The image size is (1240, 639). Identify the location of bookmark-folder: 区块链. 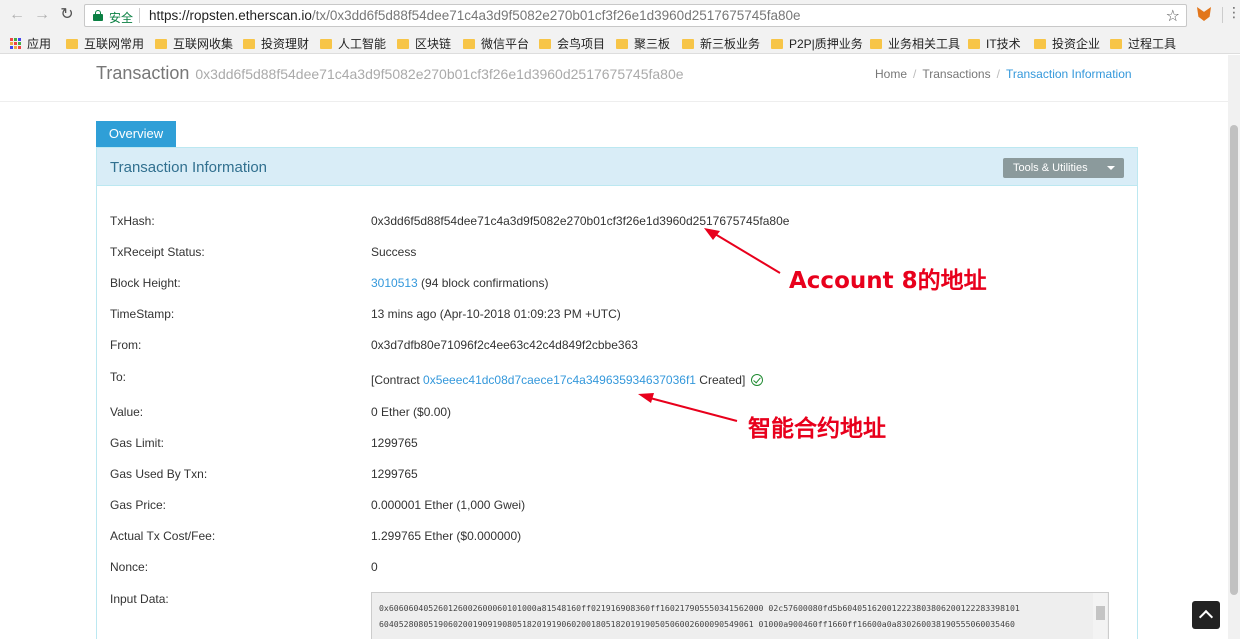
(424, 43).